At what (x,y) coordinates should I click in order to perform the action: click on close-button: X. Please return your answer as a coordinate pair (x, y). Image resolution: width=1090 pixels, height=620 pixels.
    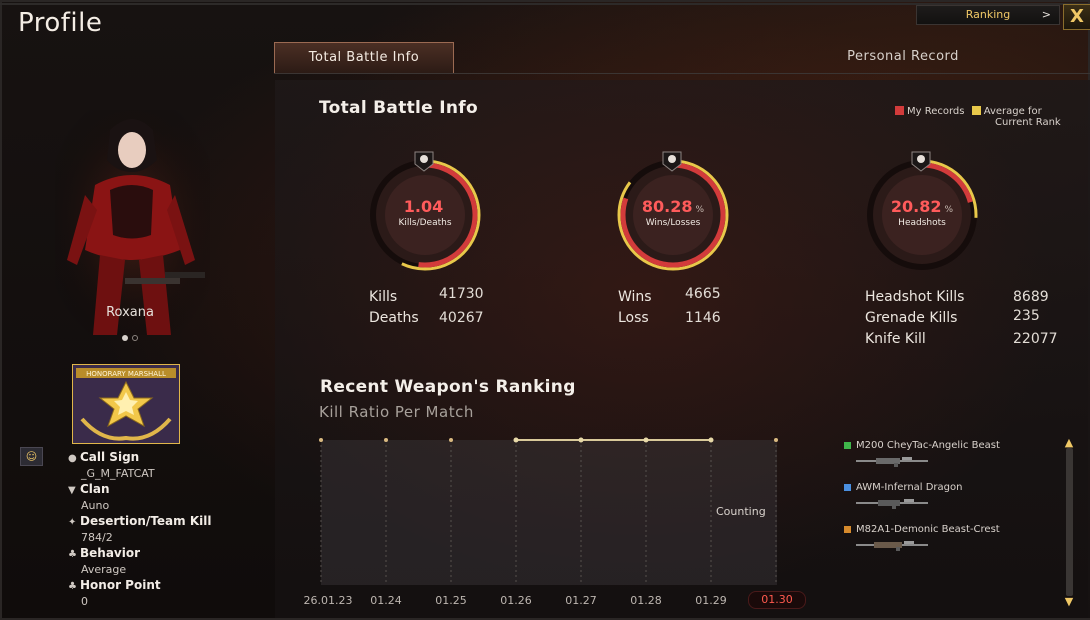
    Looking at the image, I should click on (1076, 17).